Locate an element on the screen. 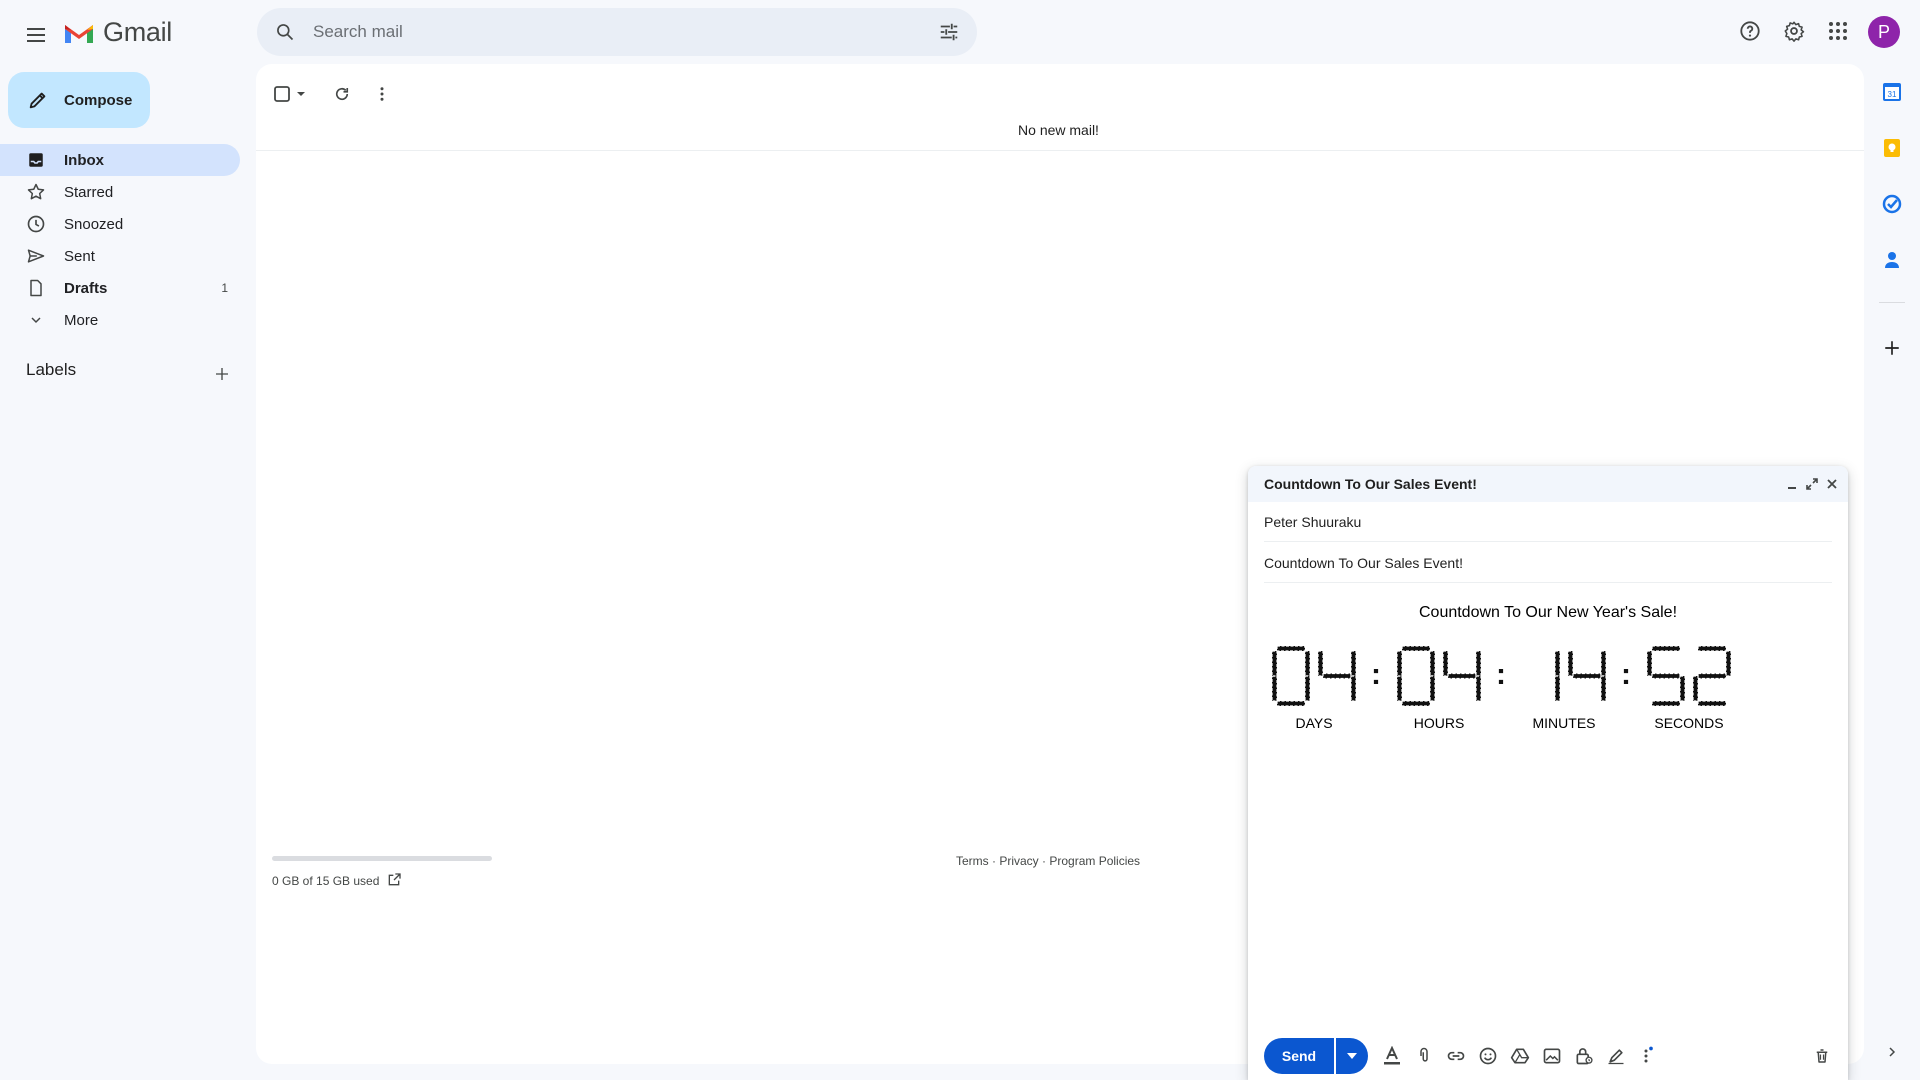 The image size is (1920, 1080). more-options-button is located at coordinates (382, 94).